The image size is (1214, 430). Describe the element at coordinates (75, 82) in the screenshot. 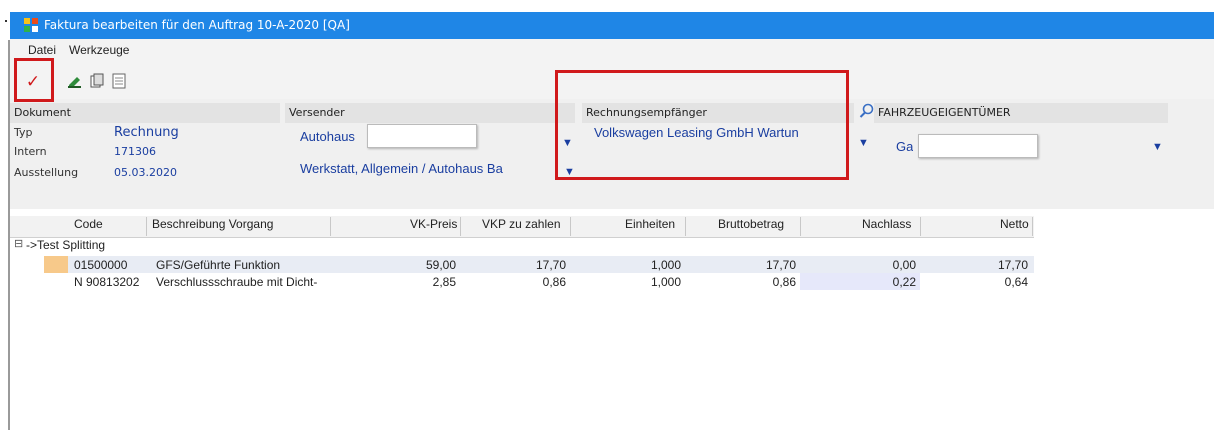

I see `edit-icon` at that location.